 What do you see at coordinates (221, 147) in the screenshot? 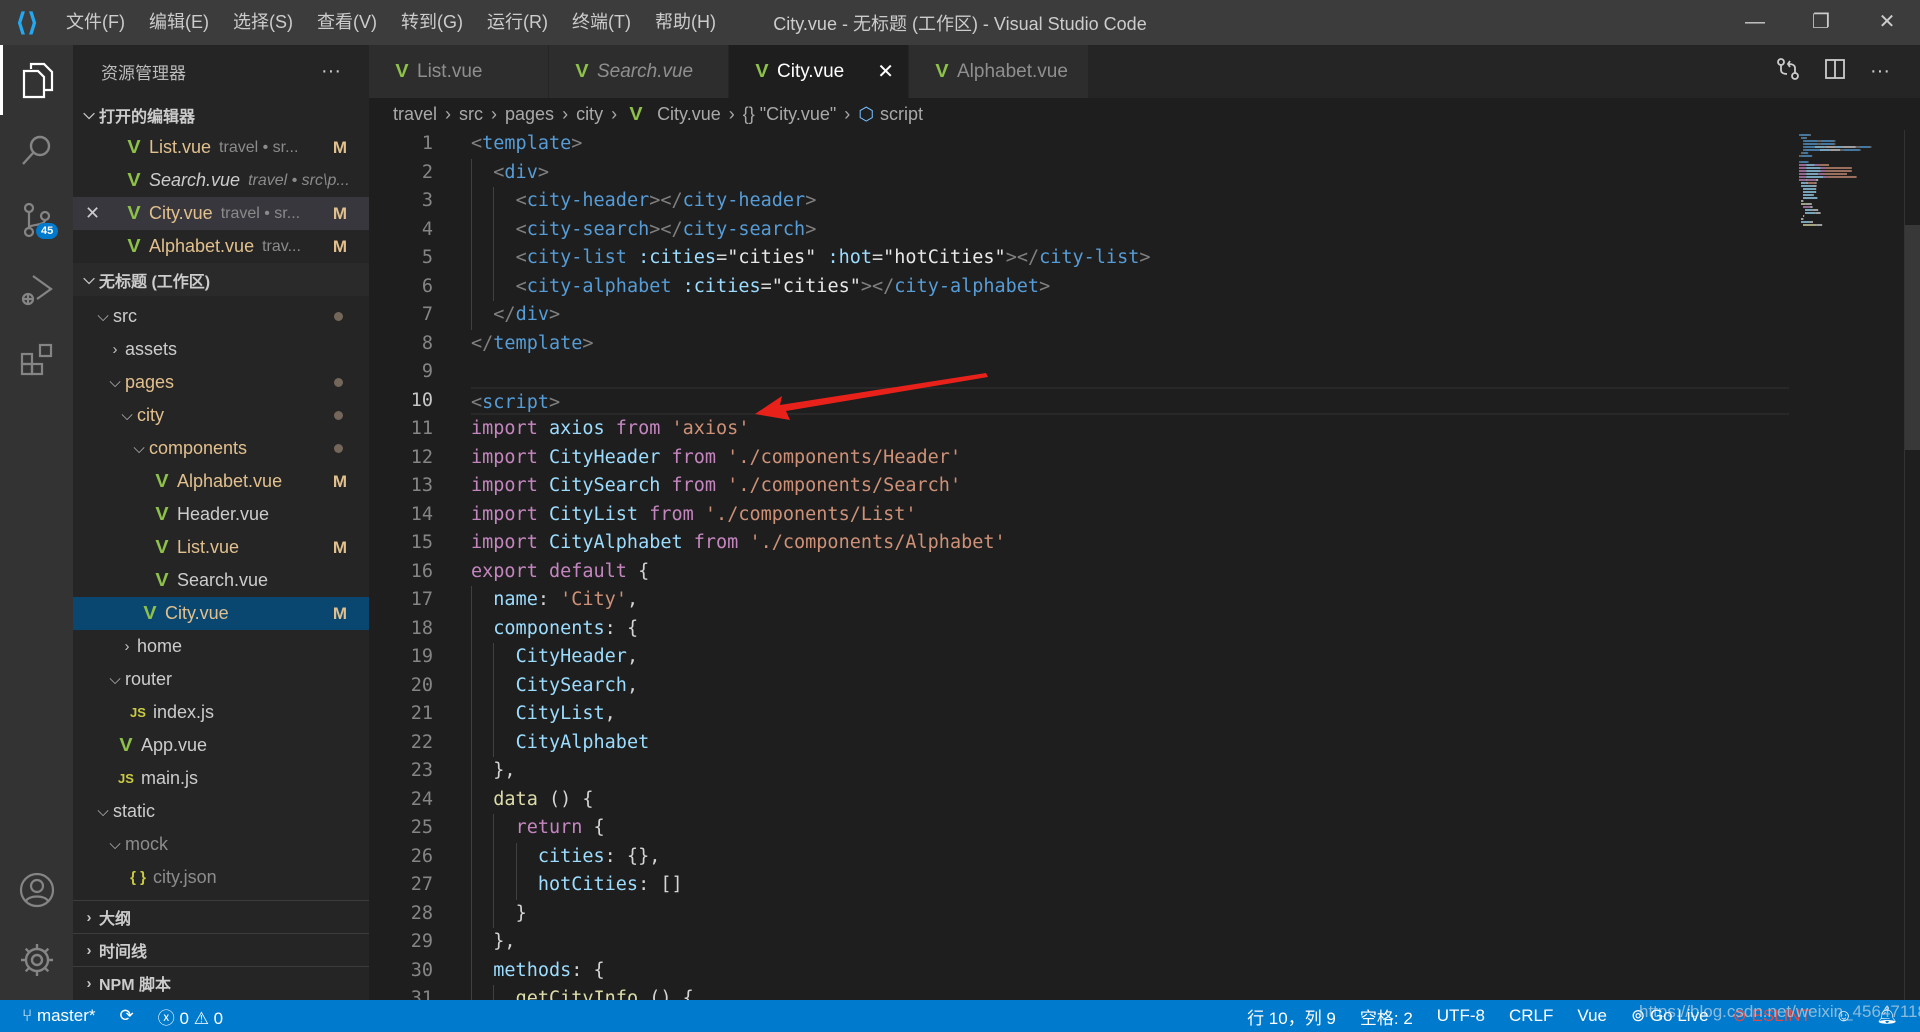
I see `open-editor-item: V List.vue travel • sr... M` at bounding box center [221, 147].